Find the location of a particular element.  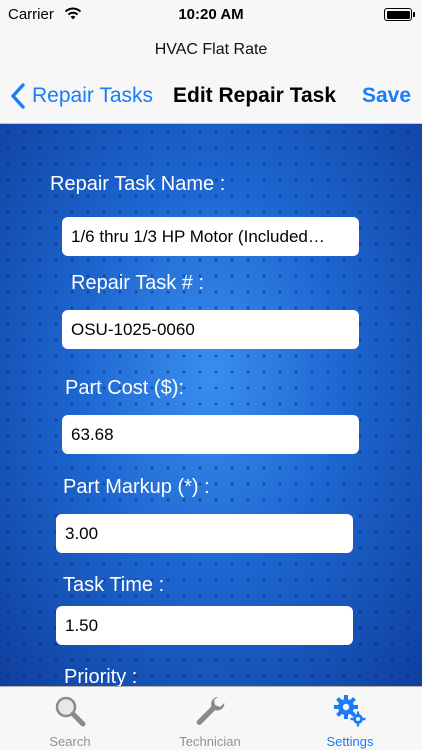

chevron-left-icon is located at coordinates (18, 96).